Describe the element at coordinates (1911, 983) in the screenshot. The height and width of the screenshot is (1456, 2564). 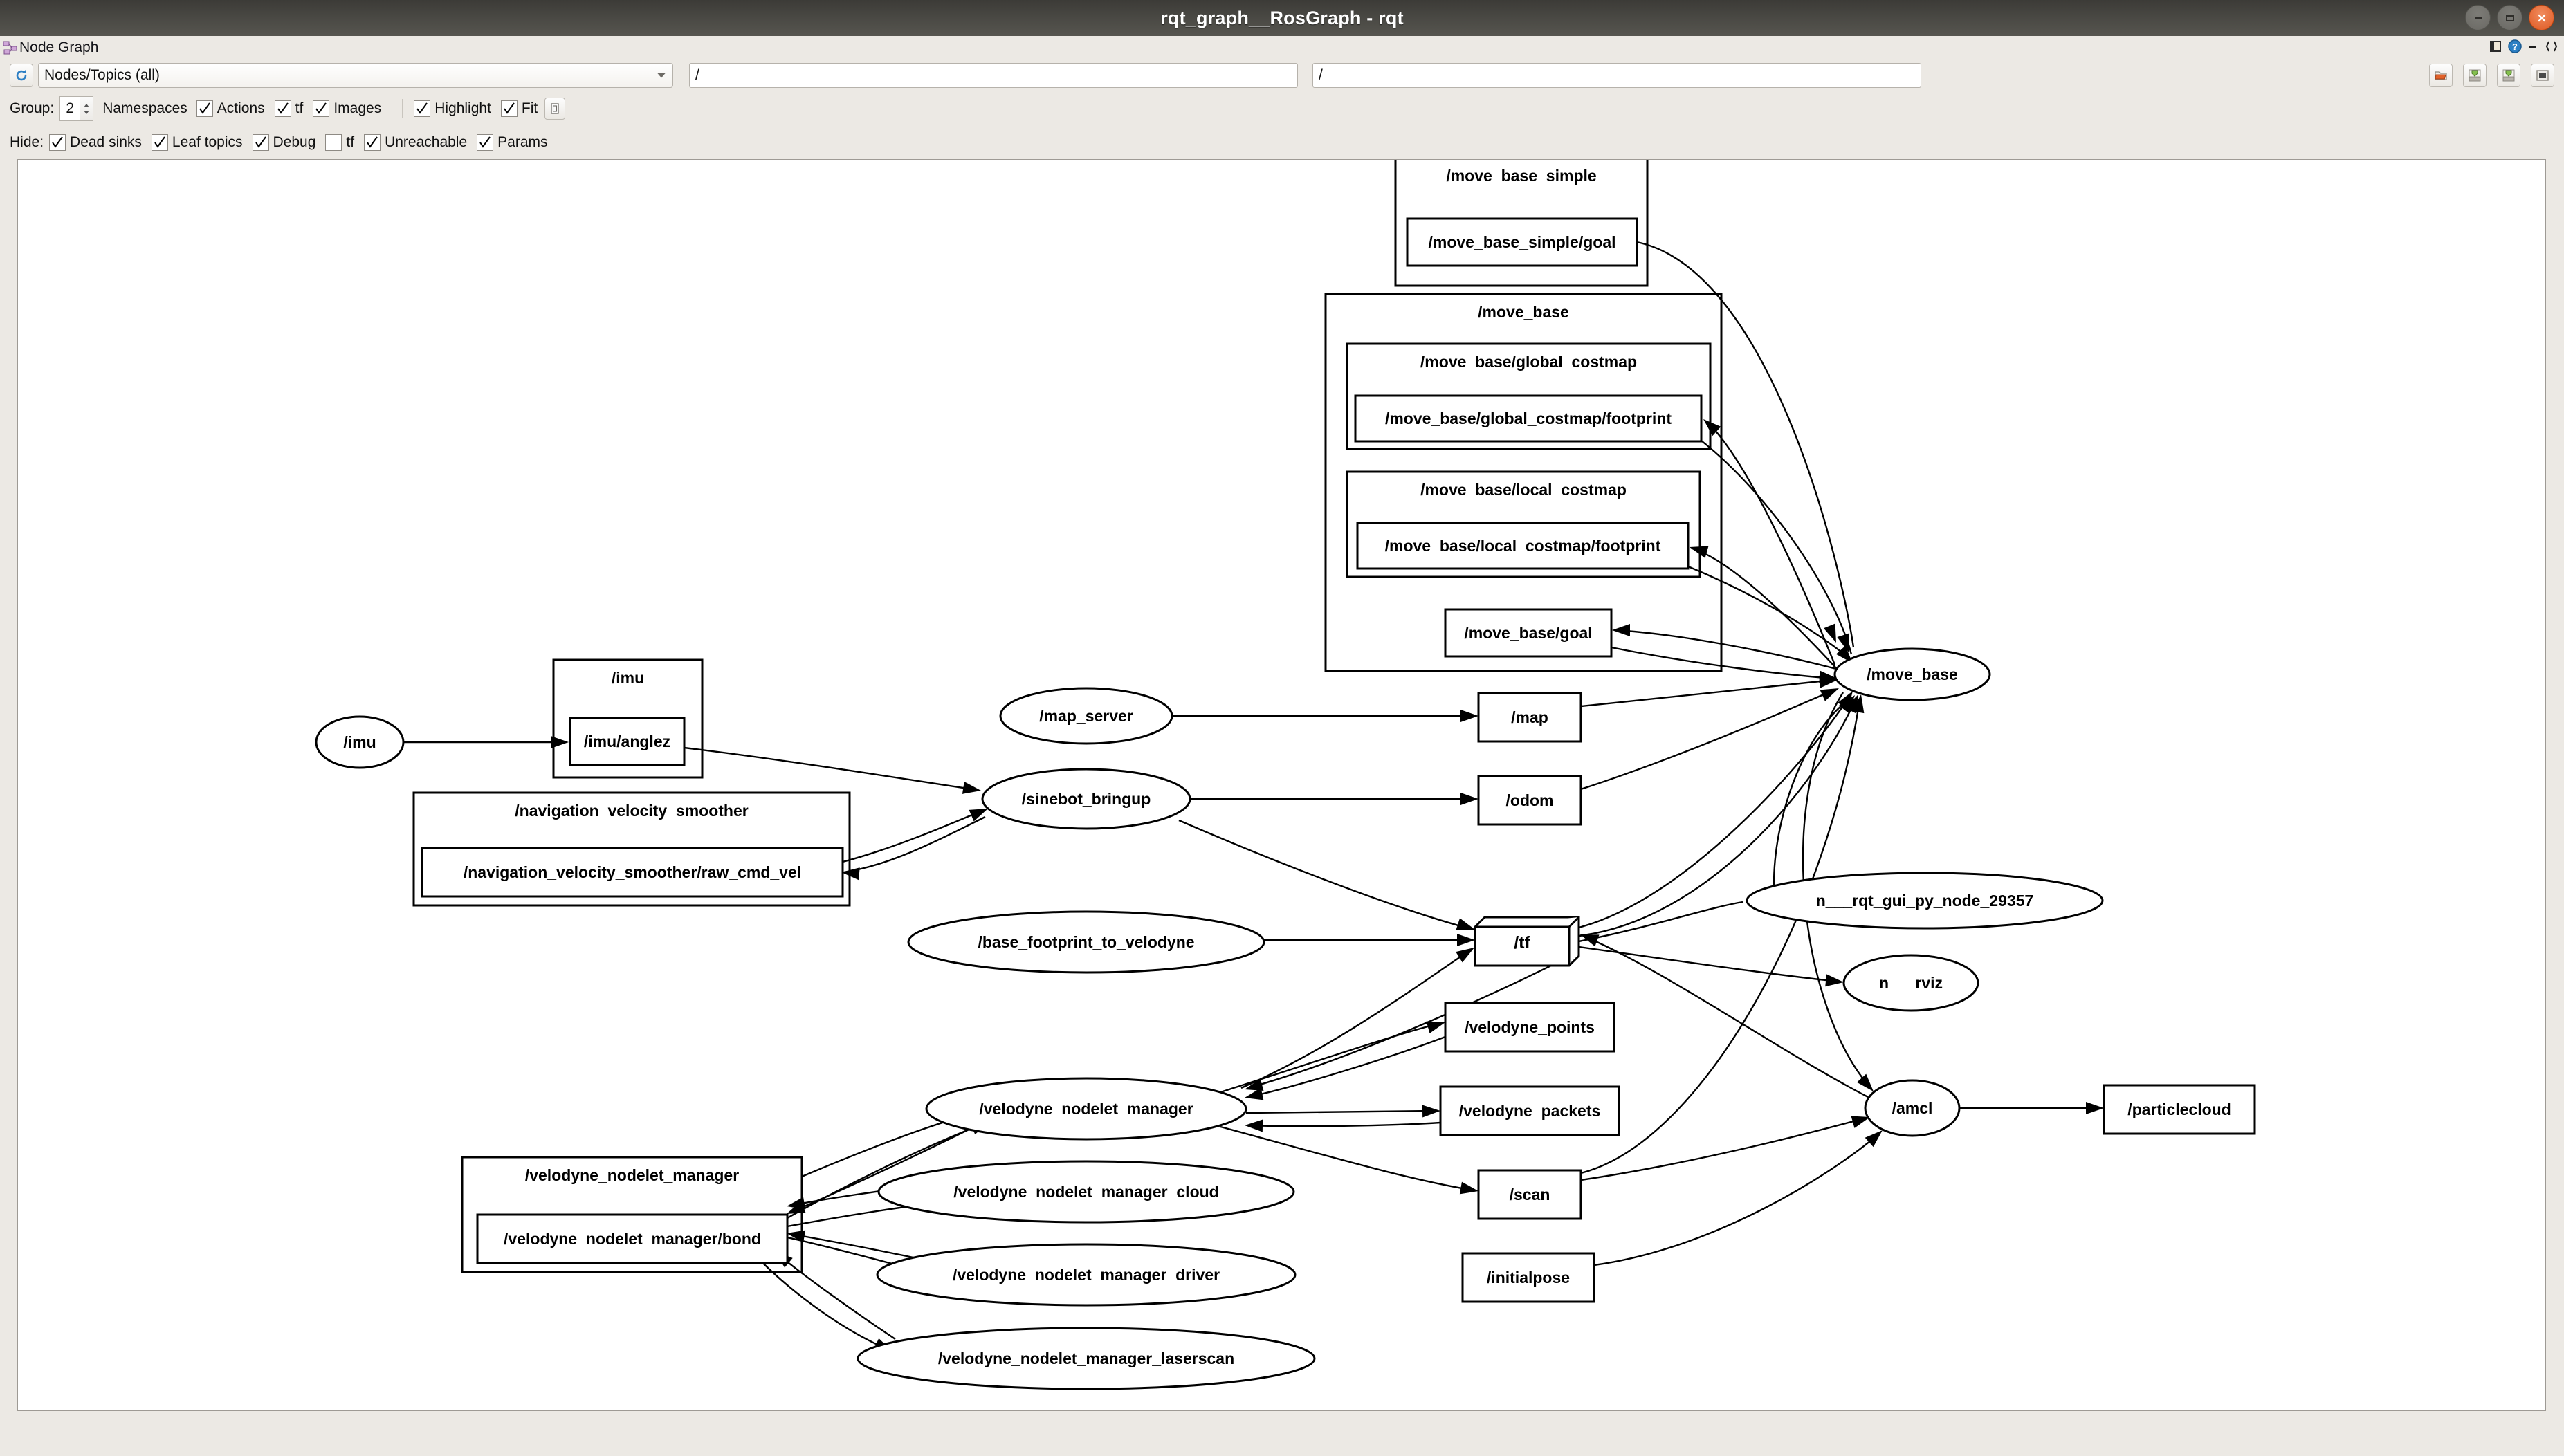
I see `graph-ros-node: n___rviz` at that location.